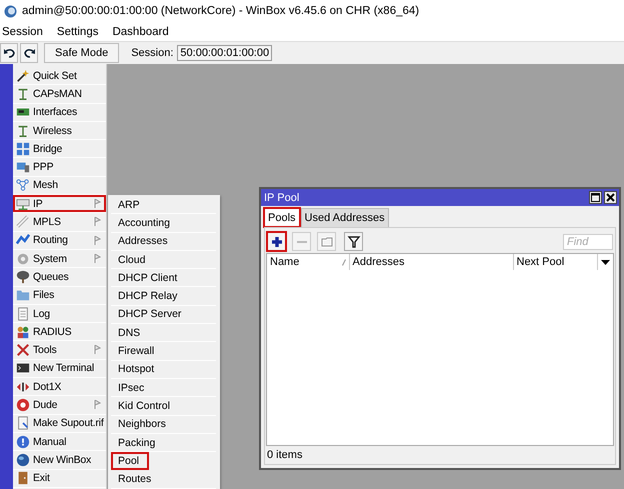 The width and height of the screenshot is (624, 489). Describe the element at coordinates (59, 314) in the screenshot. I see `menu-entry: Log` at that location.